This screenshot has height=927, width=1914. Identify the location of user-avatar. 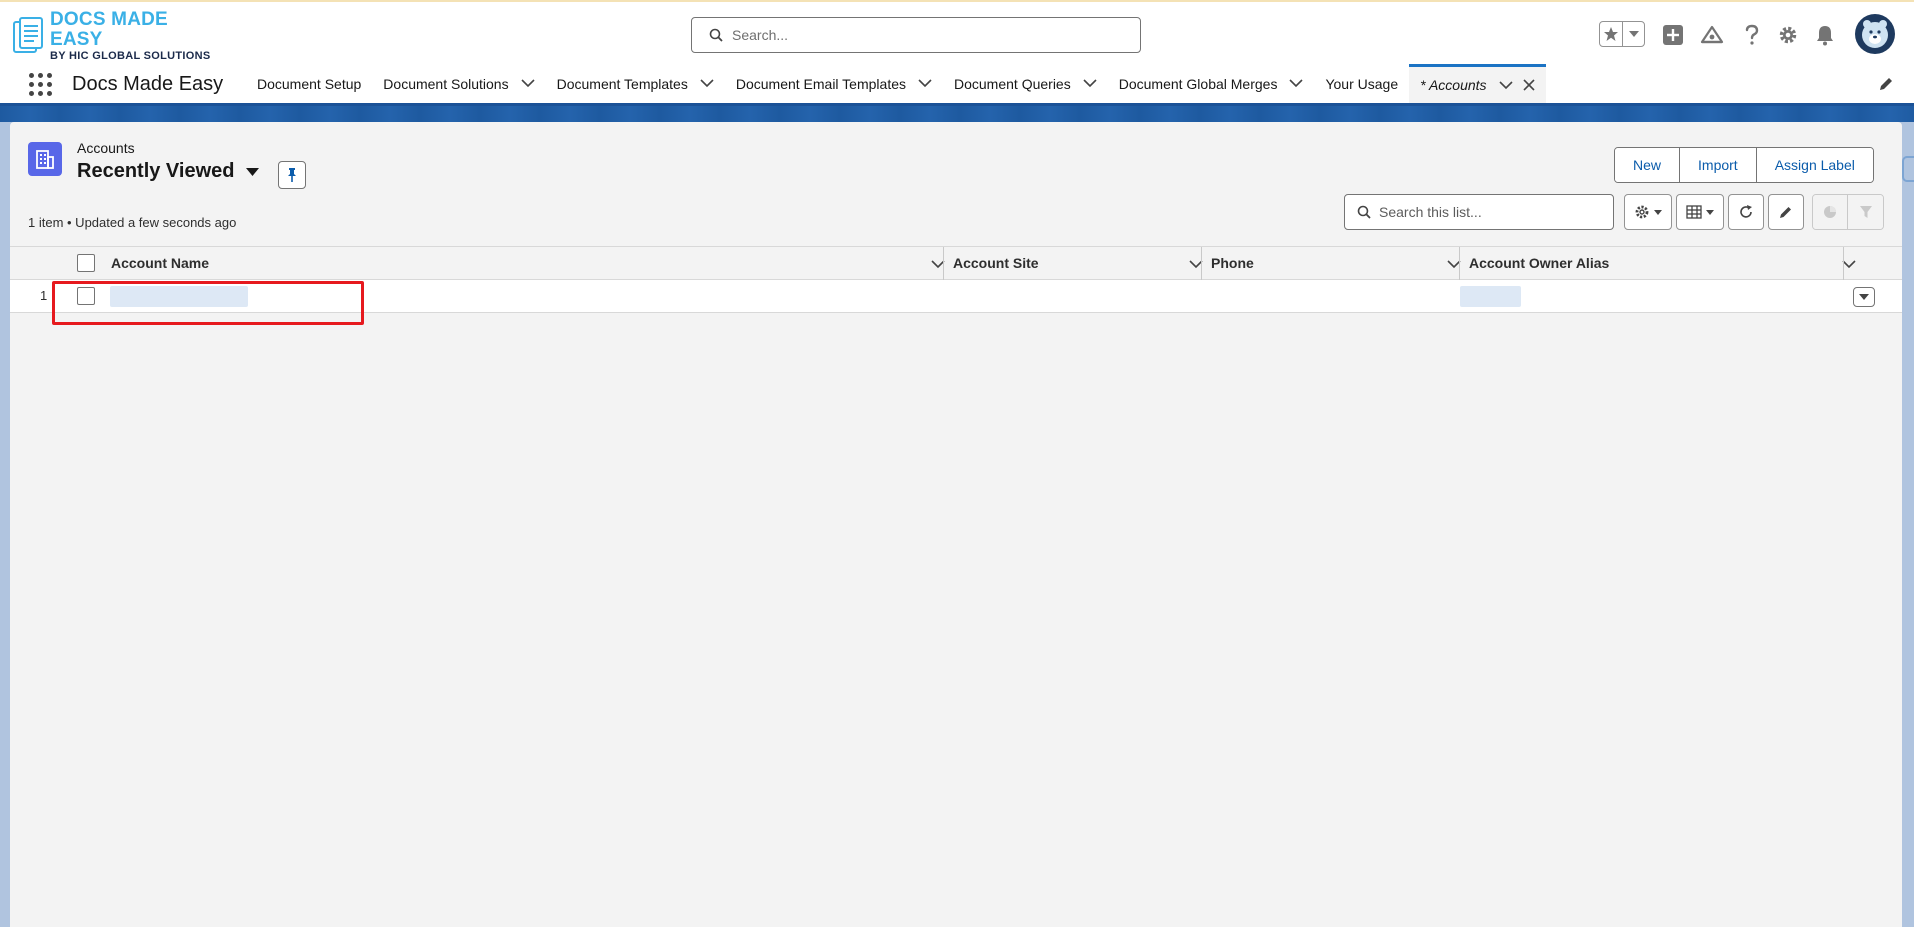
(1875, 34).